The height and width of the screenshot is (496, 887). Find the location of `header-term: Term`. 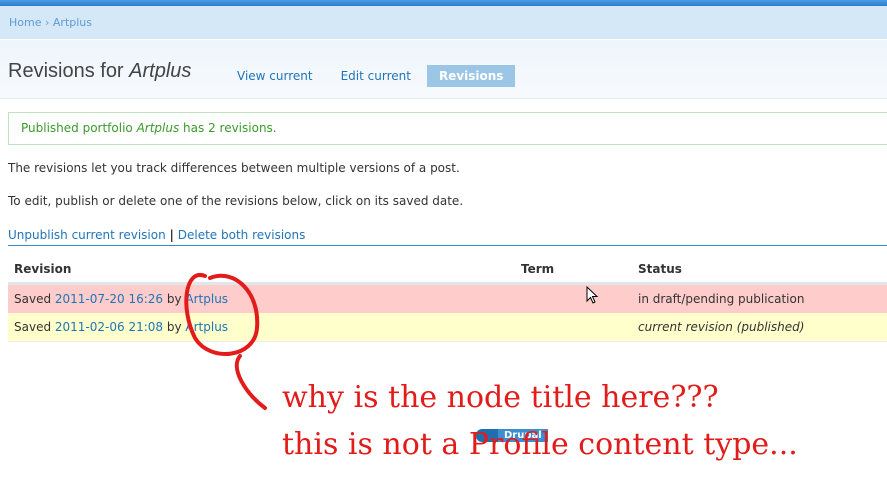

header-term: Term is located at coordinates (573, 270).